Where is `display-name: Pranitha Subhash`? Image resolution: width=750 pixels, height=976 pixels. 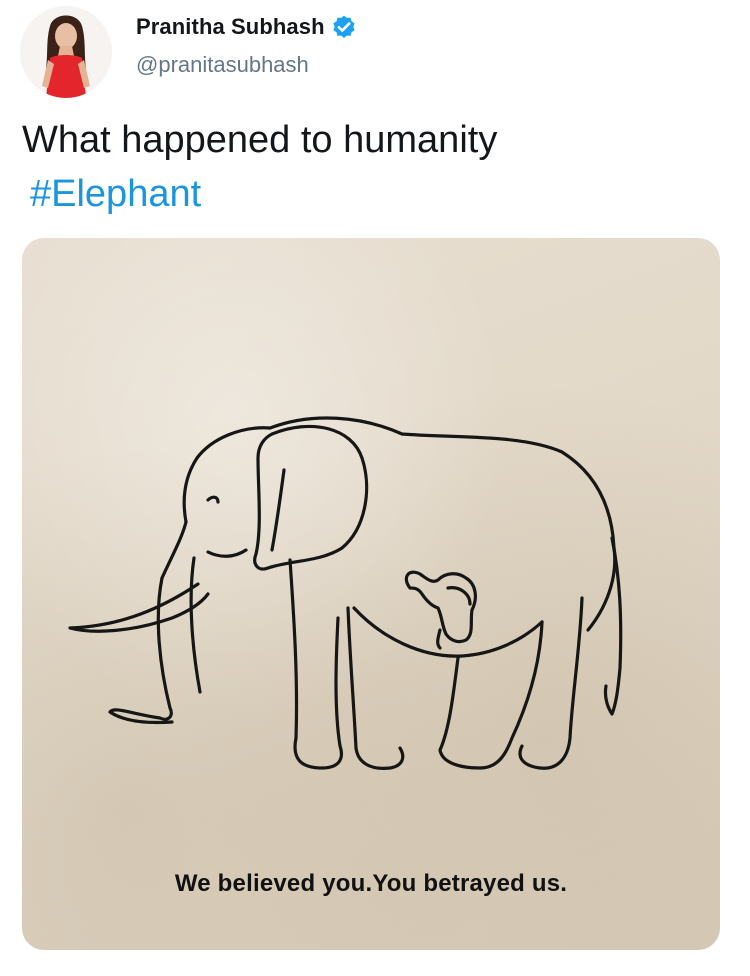 display-name: Pranitha Subhash is located at coordinates (230, 27).